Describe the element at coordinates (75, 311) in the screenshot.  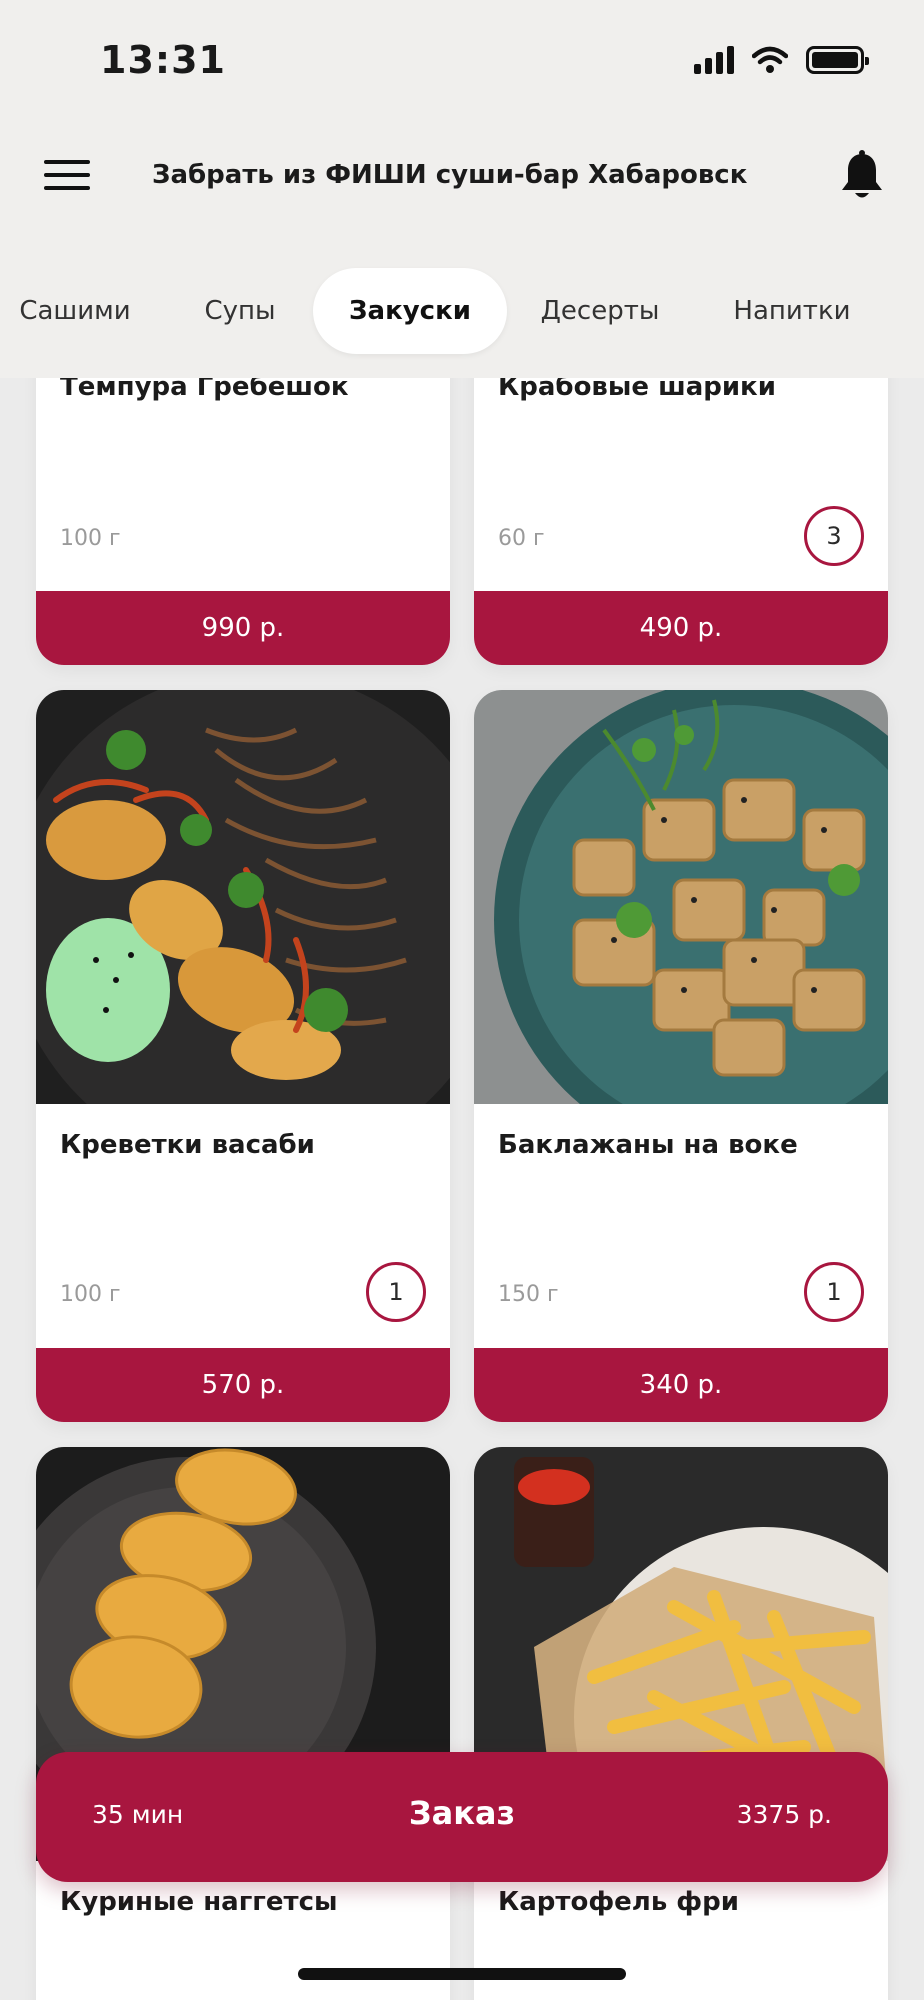
I see `tab-sashimi: Сашими` at that location.